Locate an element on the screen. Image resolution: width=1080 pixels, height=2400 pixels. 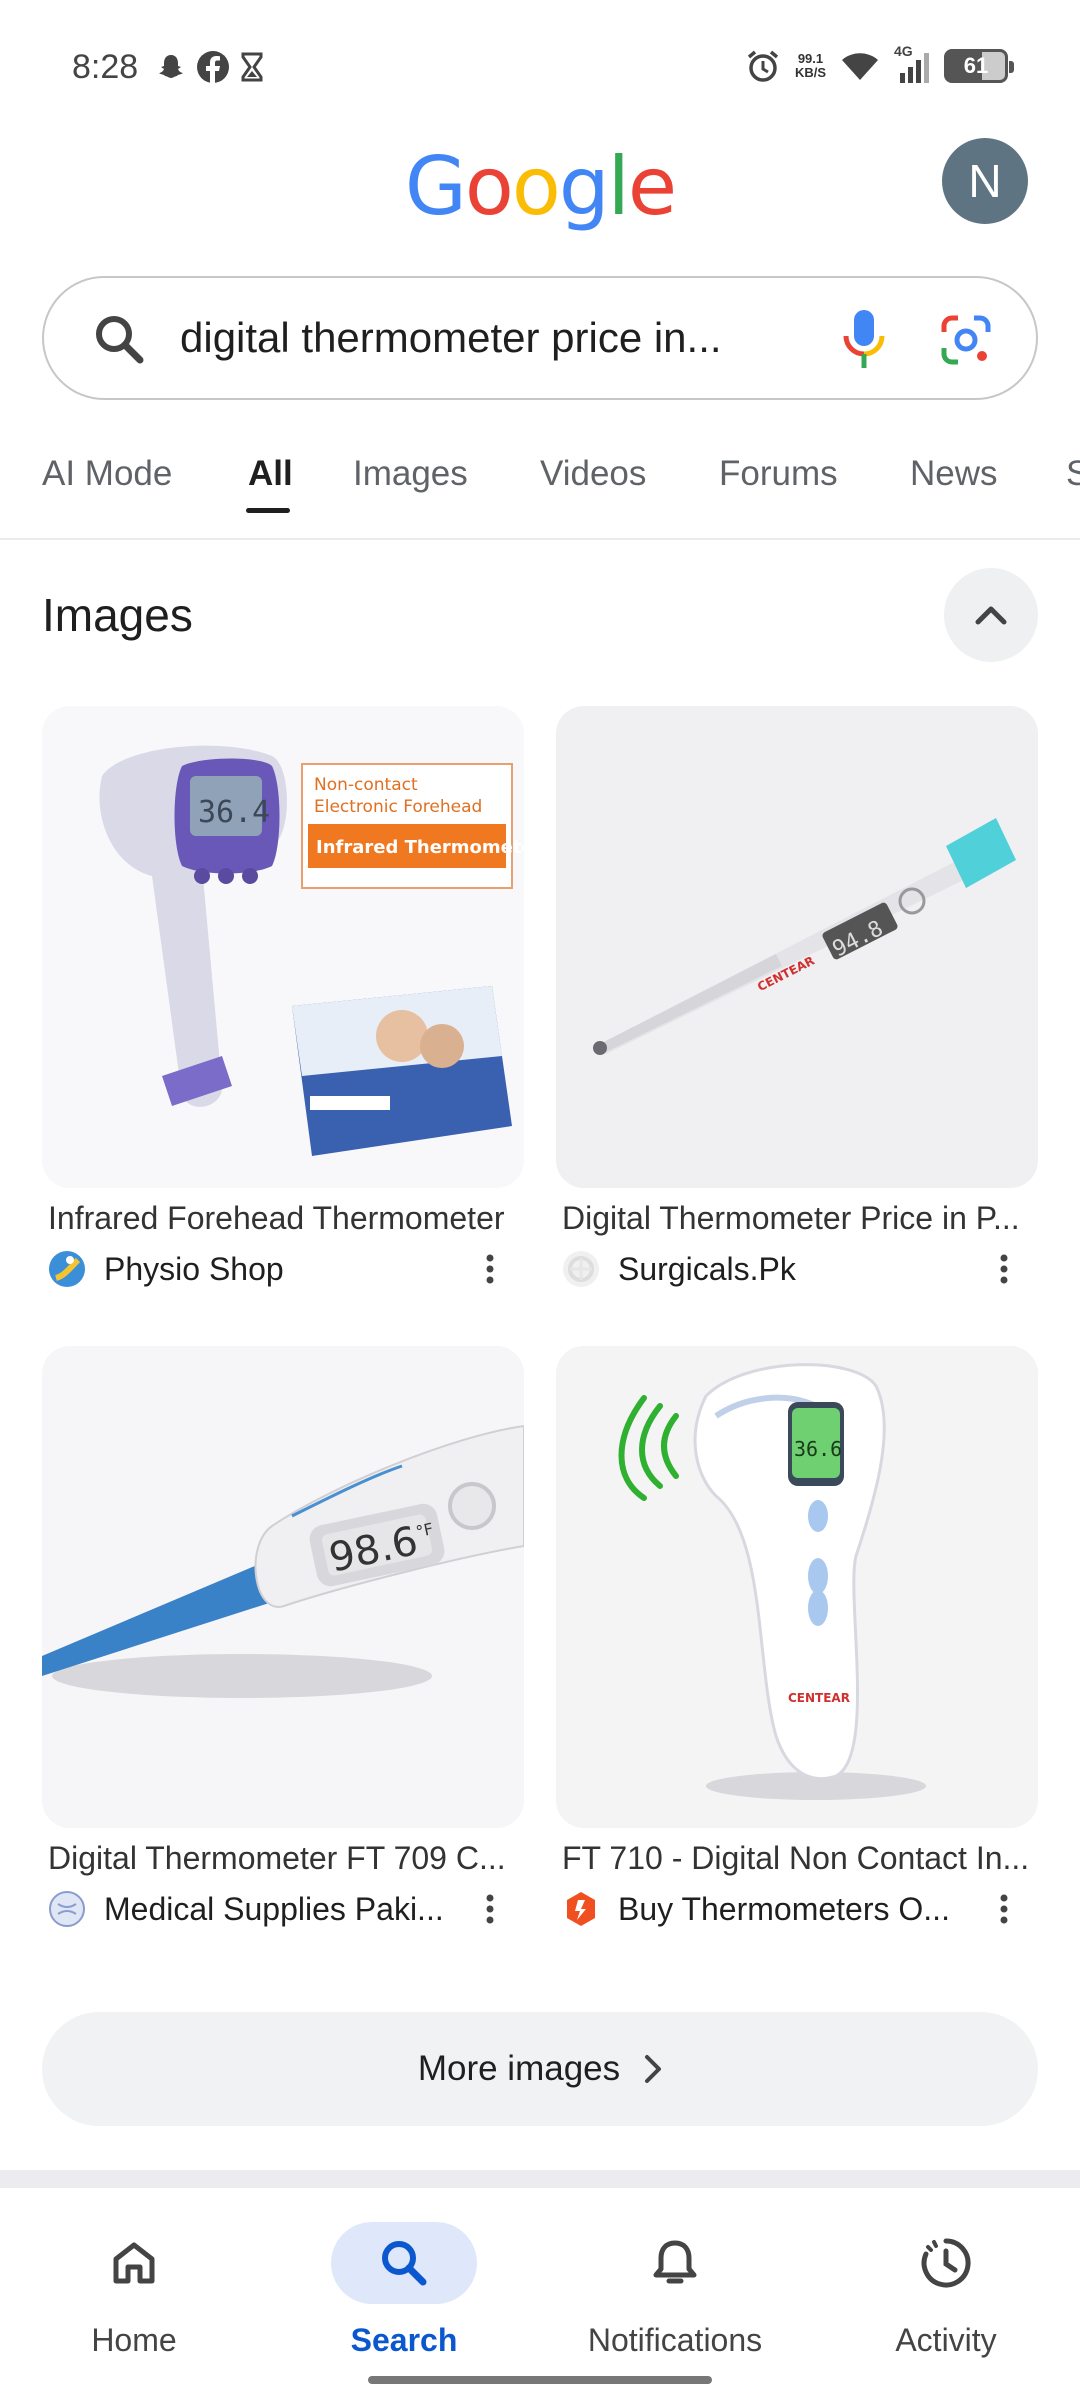
nav-label: Search is located at coordinates (404, 2340).